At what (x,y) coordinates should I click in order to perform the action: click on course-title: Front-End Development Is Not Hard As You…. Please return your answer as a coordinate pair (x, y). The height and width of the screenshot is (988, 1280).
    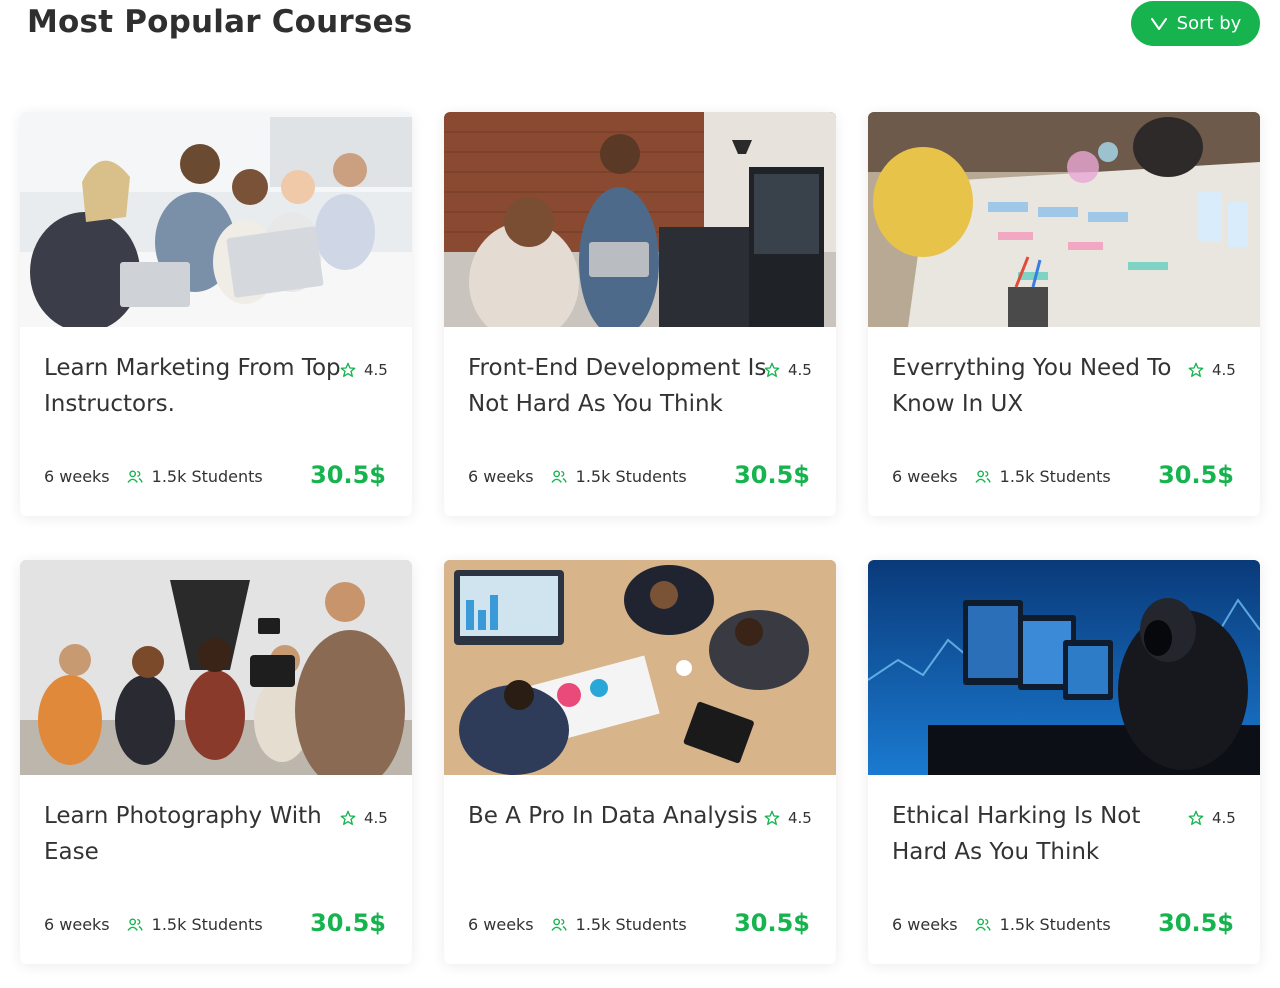
    Looking at the image, I should click on (618, 386).